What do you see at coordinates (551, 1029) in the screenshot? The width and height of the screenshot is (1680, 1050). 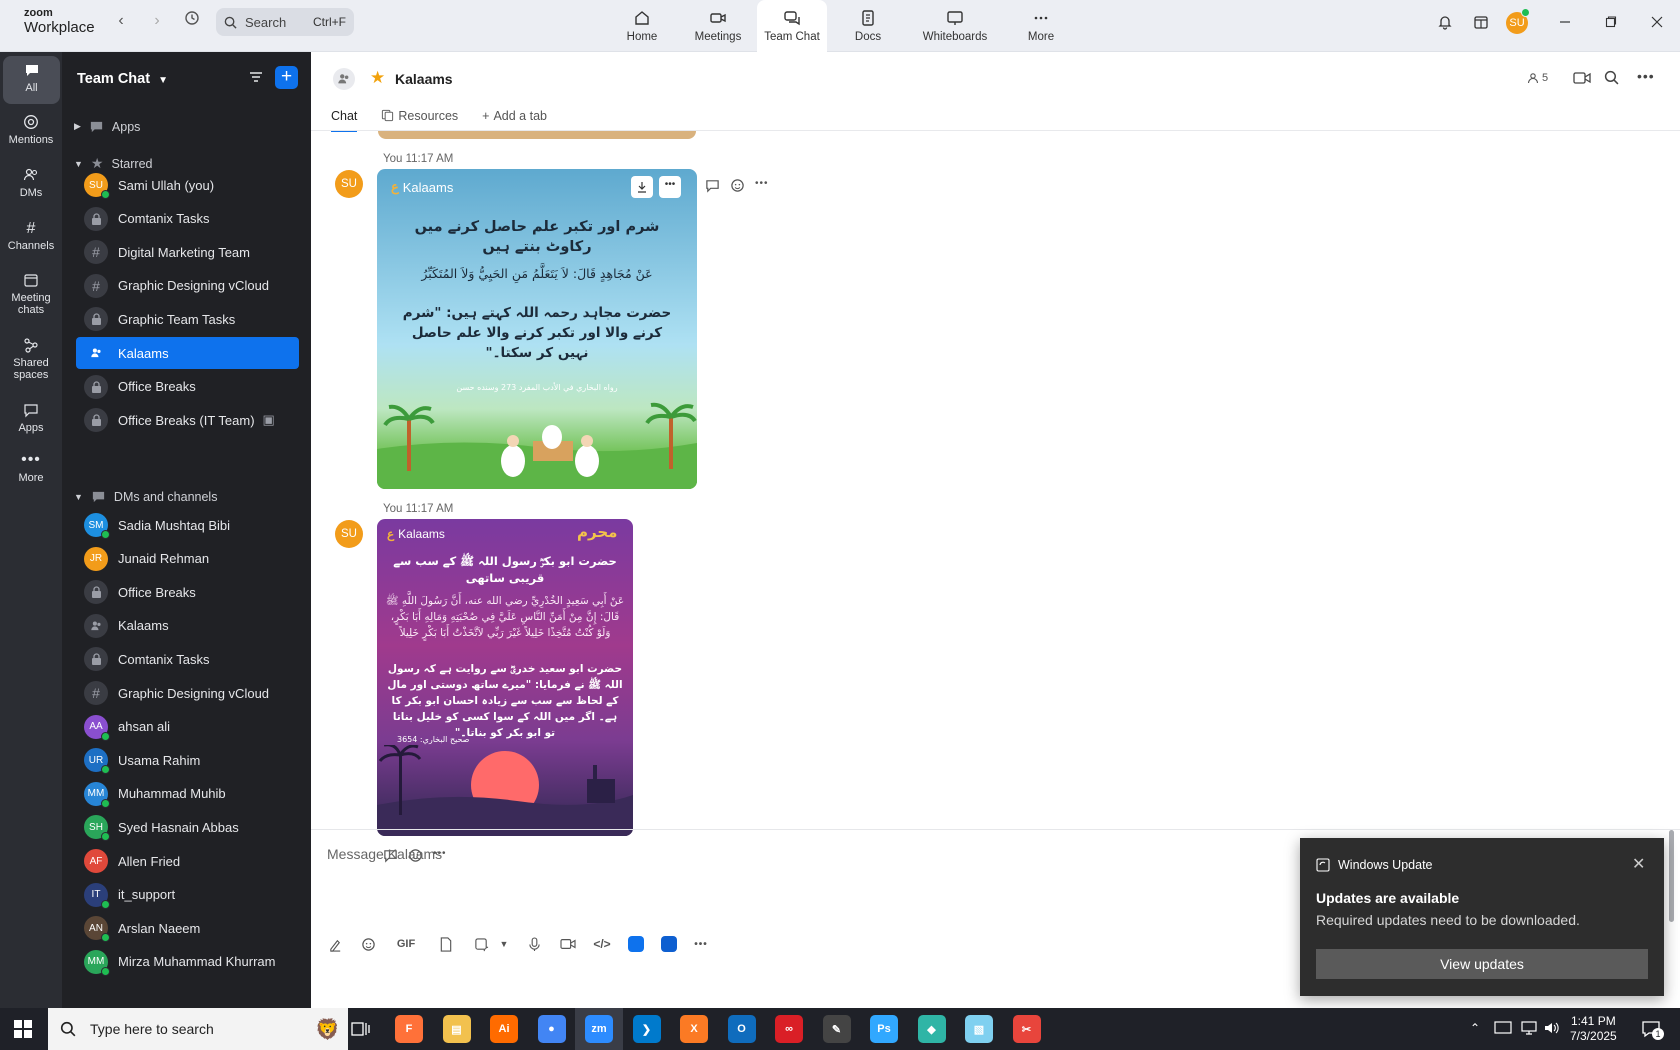 I see `taskbar-app-icon: ●` at bounding box center [551, 1029].